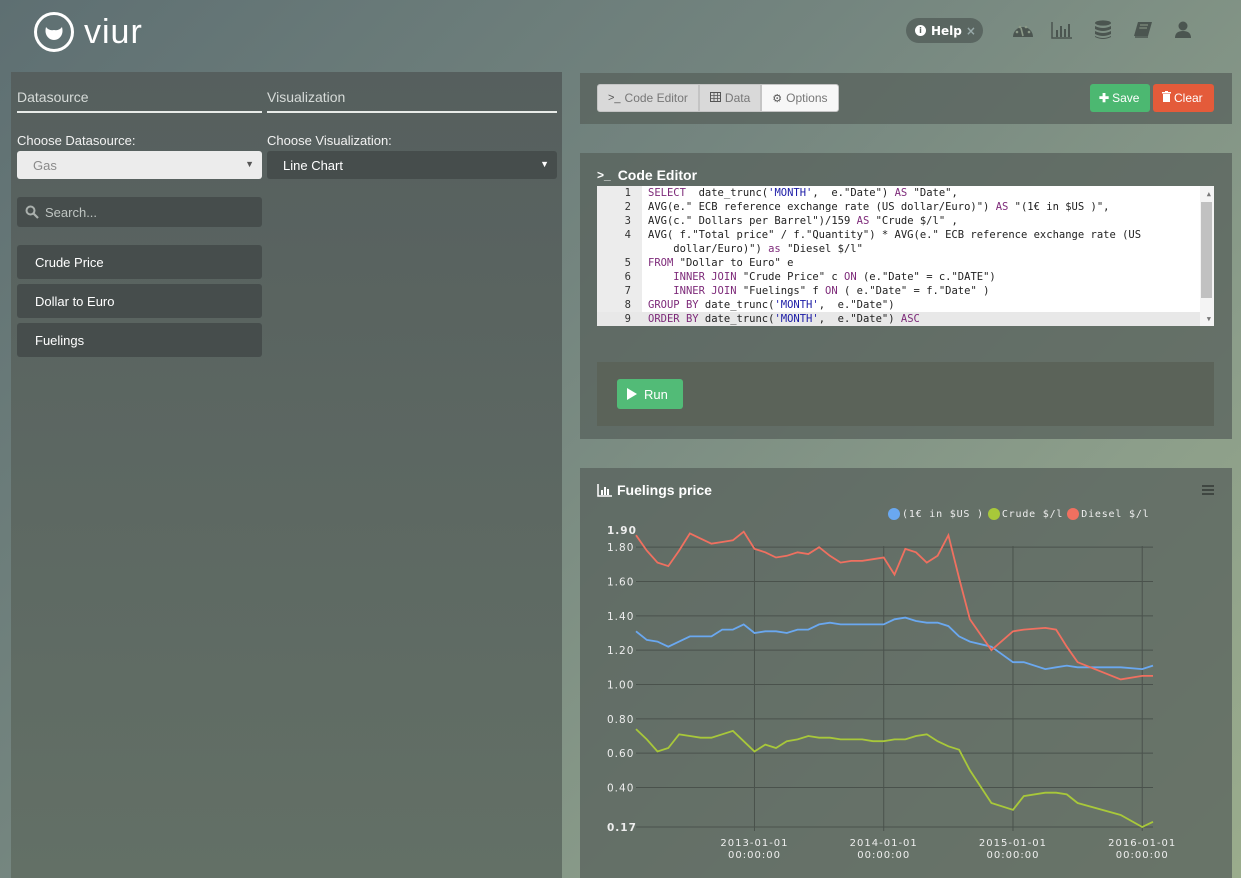  What do you see at coordinates (627, 291) in the screenshot?
I see `line-number: 7` at bounding box center [627, 291].